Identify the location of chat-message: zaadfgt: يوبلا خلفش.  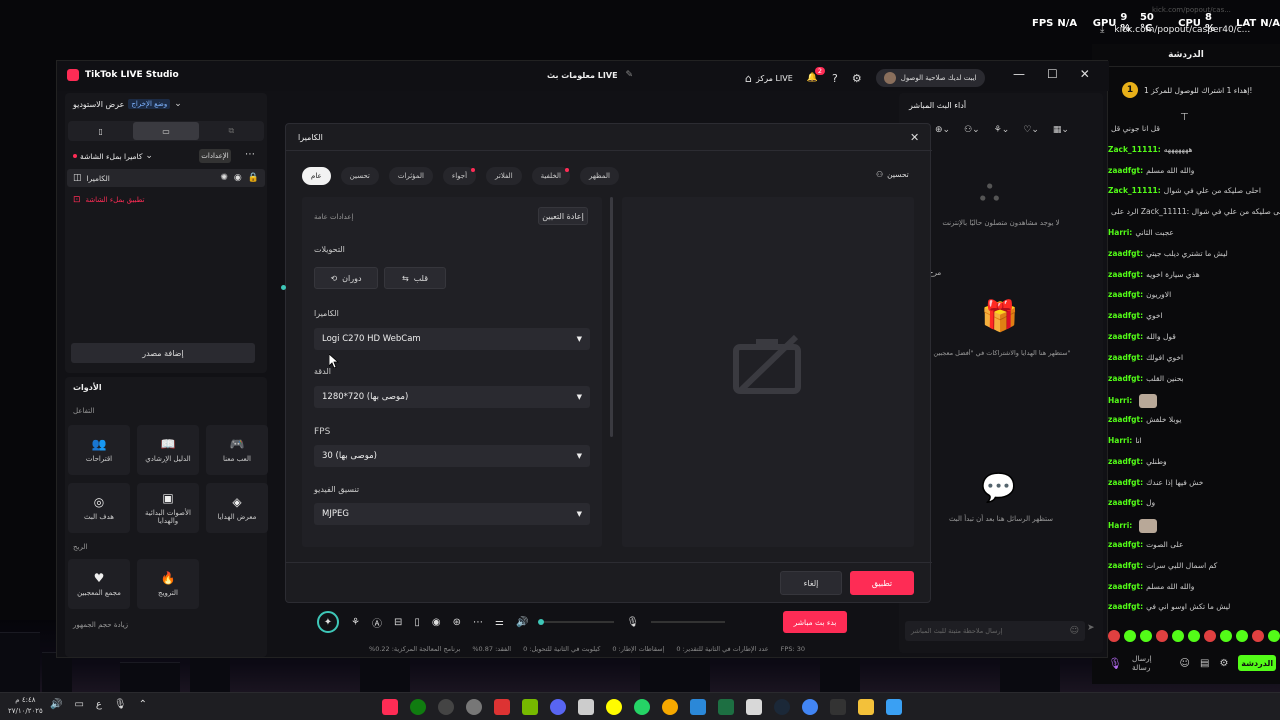
(1144, 419).